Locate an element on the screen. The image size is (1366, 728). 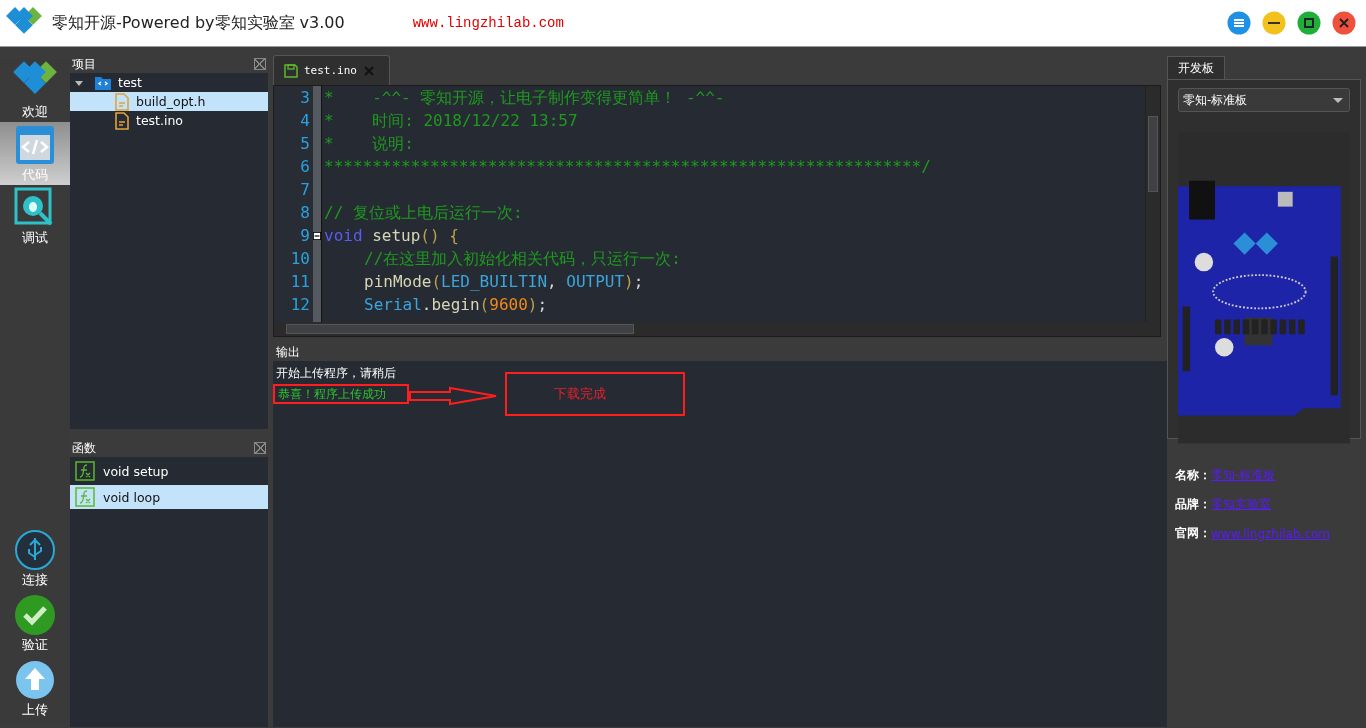
output-line: 恭喜！程序上传成功 is located at coordinates (332, 394).